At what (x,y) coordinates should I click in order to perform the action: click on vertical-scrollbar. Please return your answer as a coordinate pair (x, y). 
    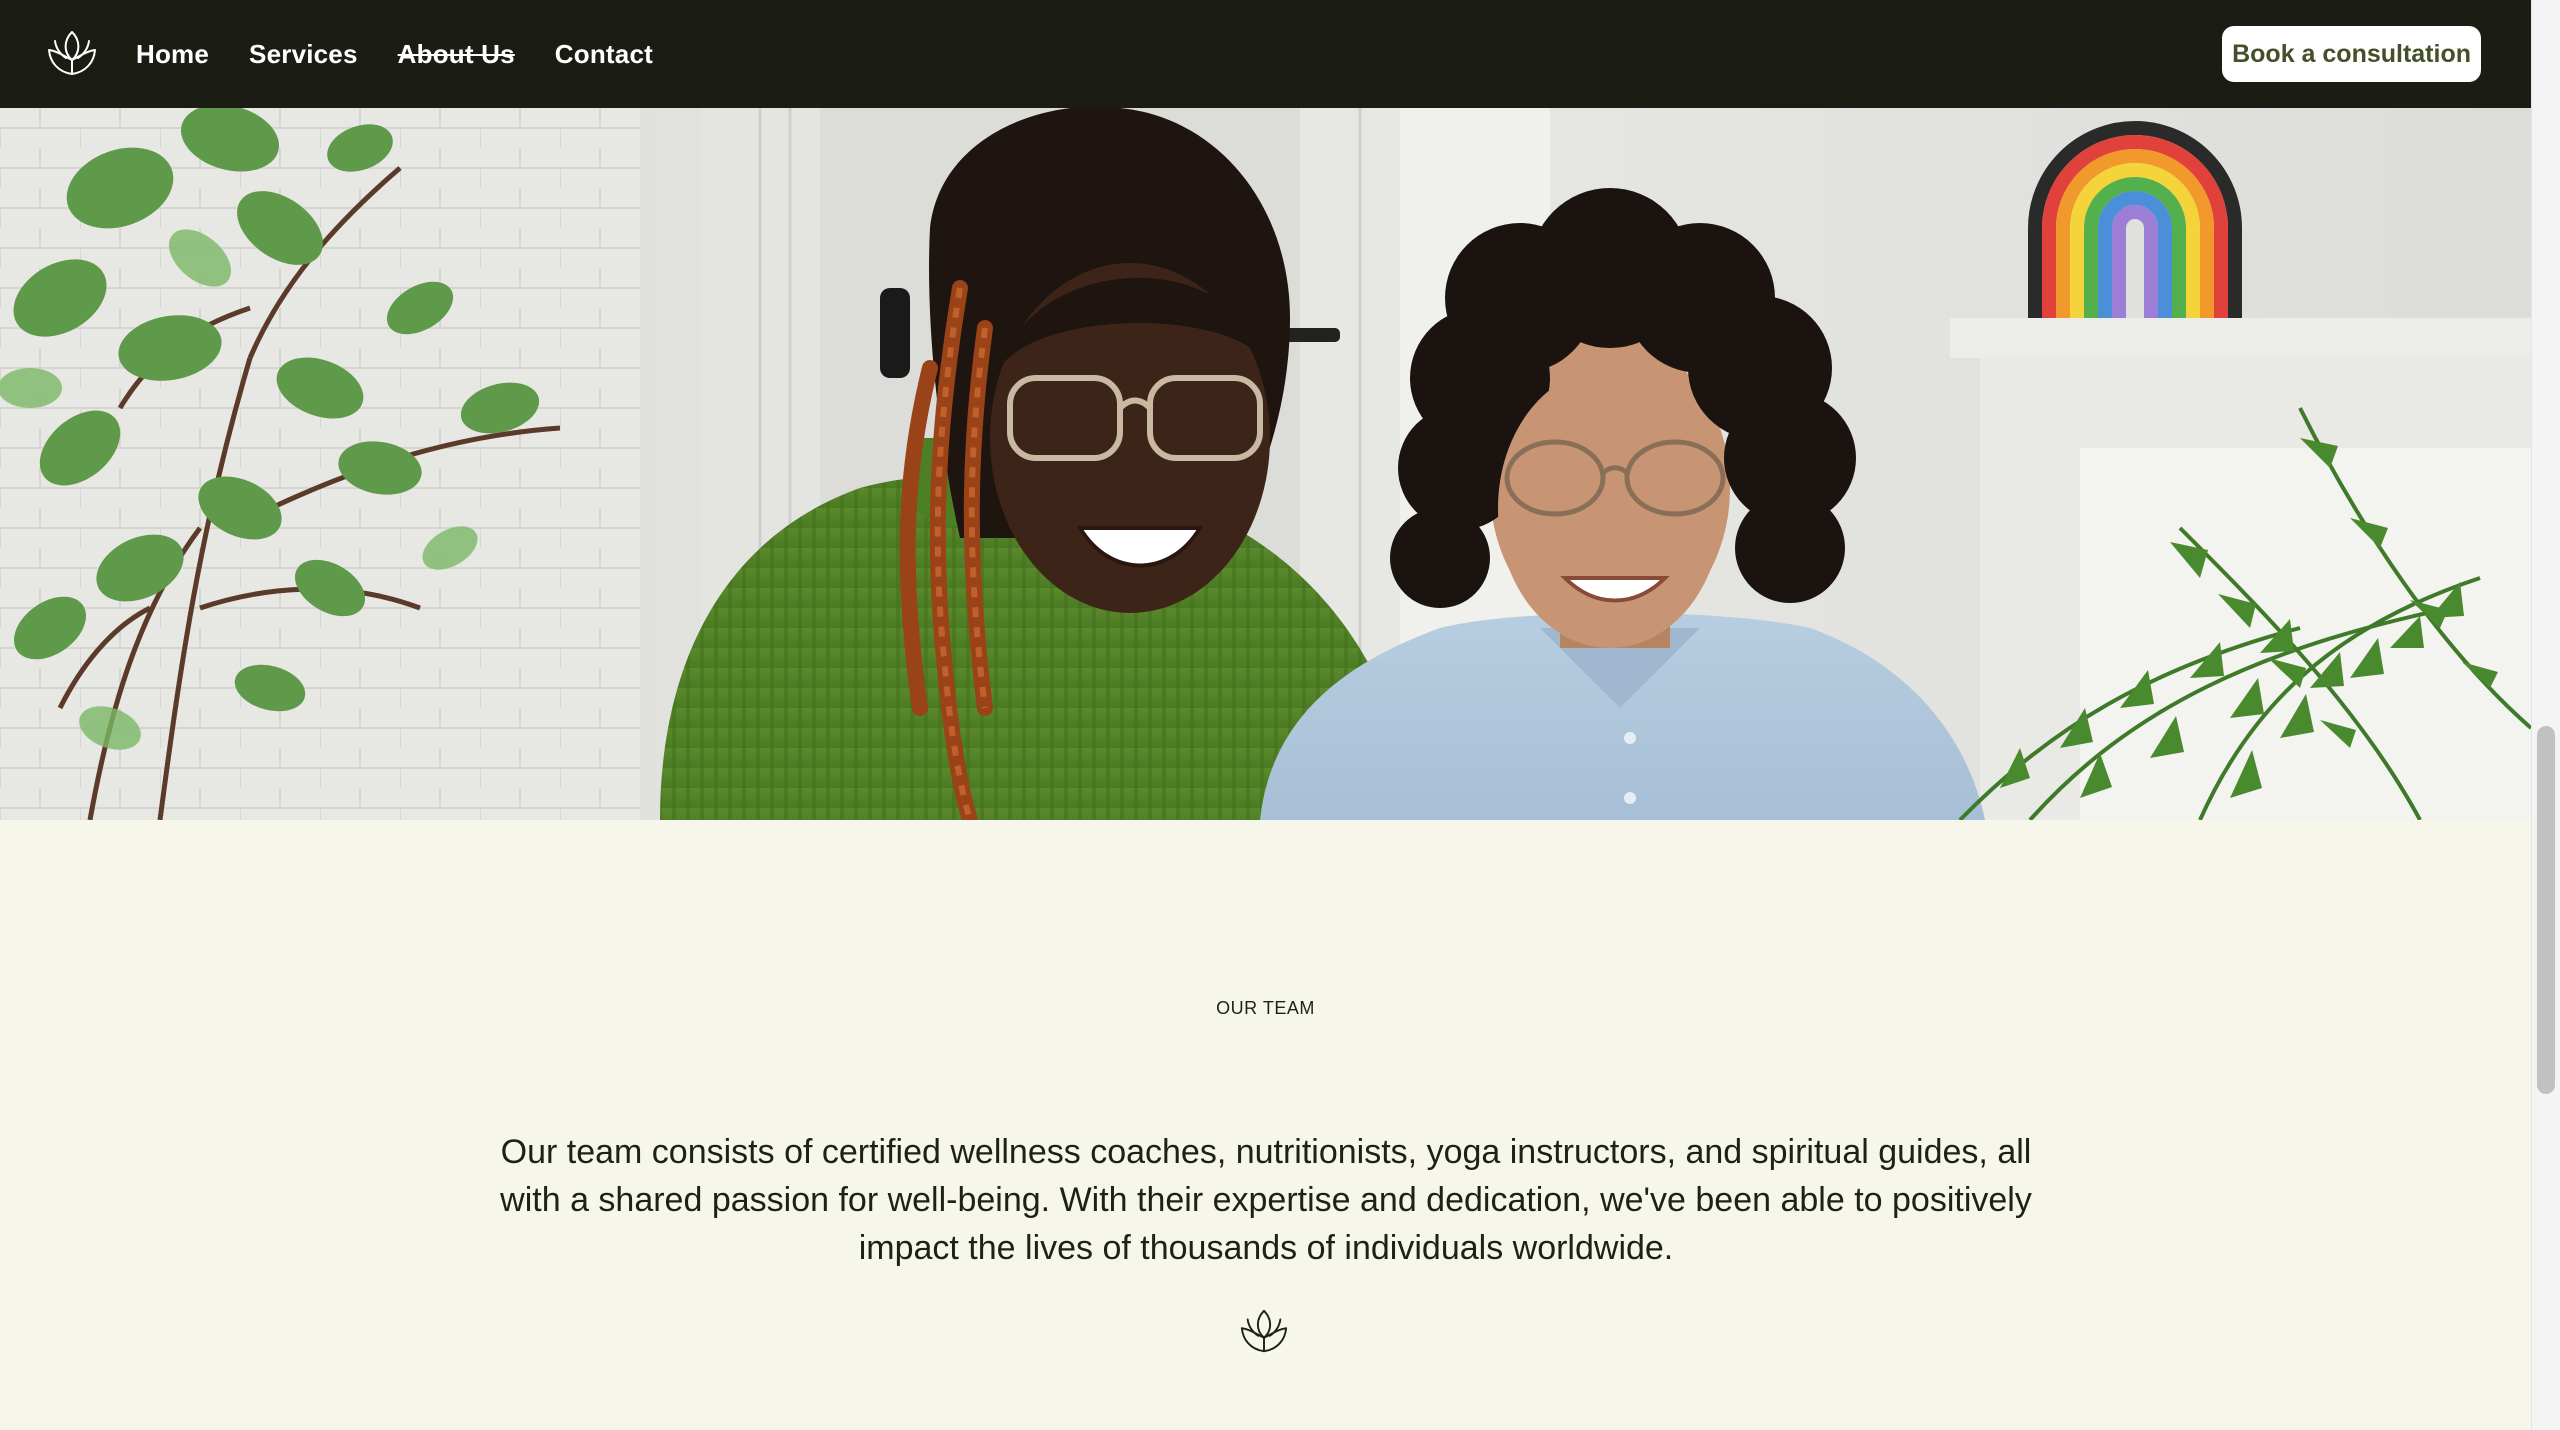
    Looking at the image, I should click on (2545, 715).